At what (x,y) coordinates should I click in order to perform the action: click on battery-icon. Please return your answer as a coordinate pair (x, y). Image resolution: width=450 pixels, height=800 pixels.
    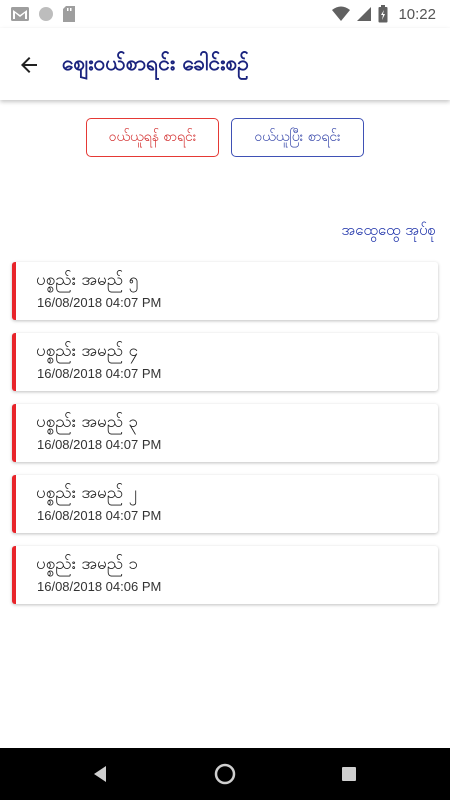
    Looking at the image, I should click on (383, 14).